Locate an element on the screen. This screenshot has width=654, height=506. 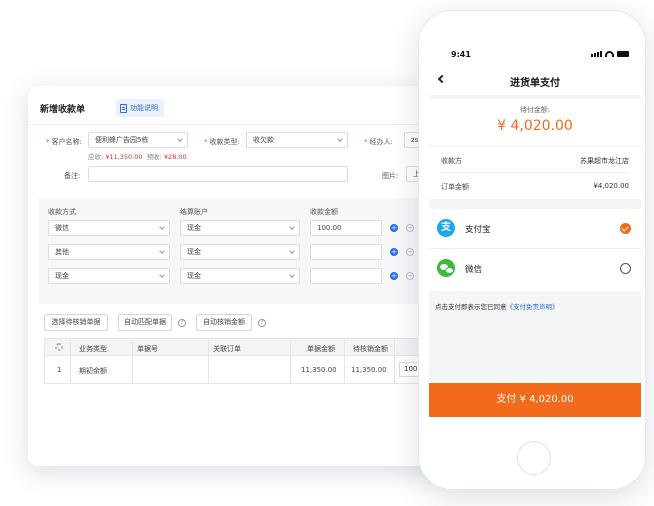
status-icons is located at coordinates (610, 54).